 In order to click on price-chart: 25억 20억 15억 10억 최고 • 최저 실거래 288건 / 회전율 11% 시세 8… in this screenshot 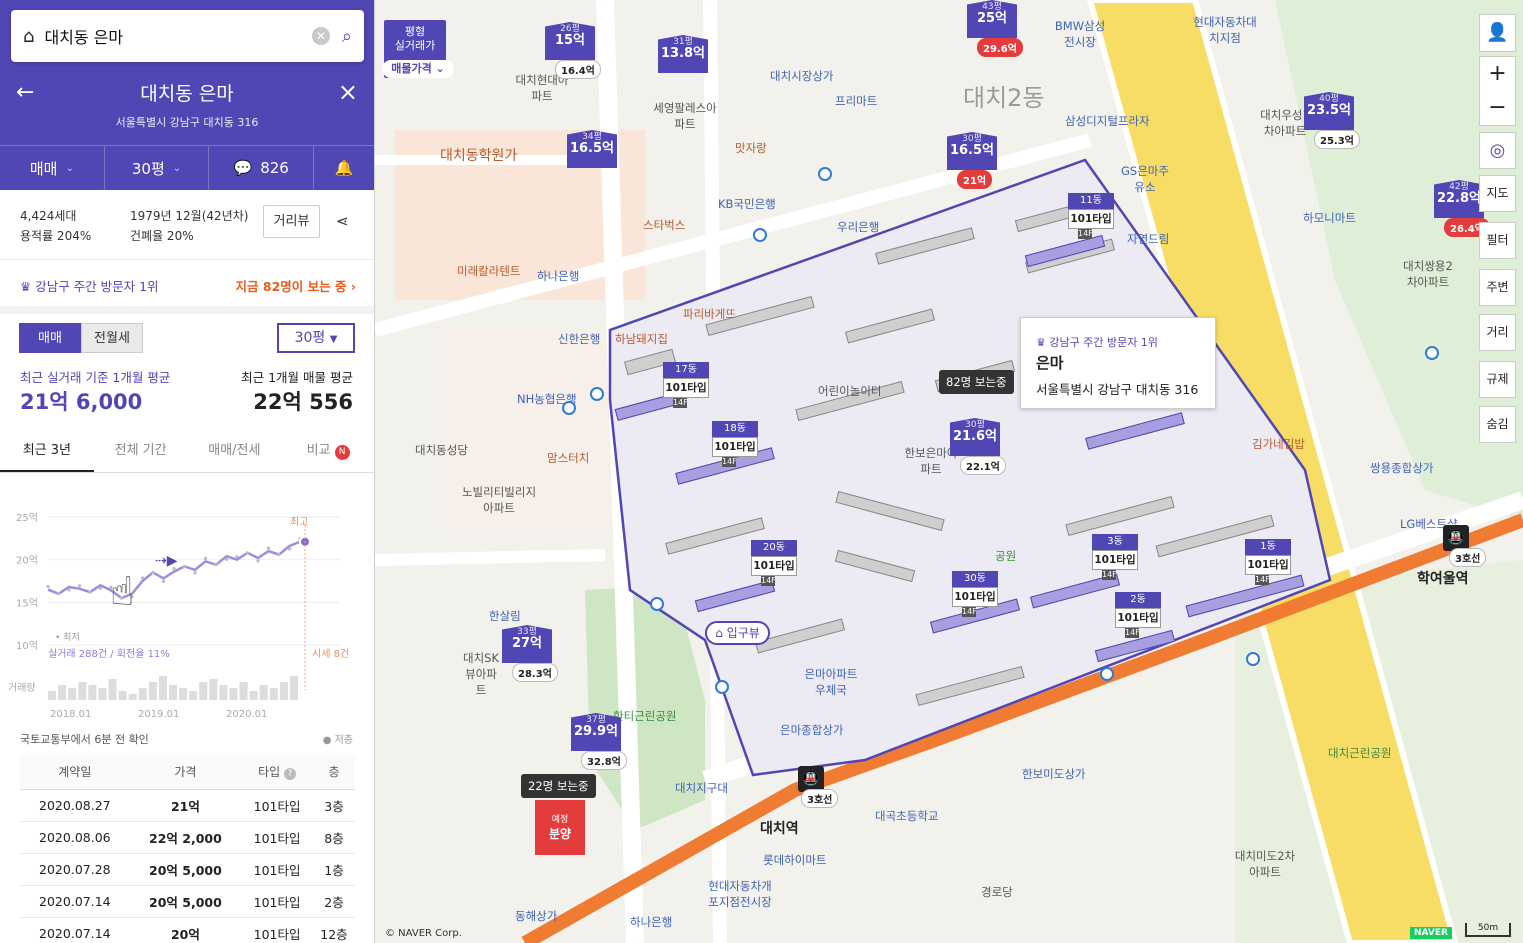, I will do `click(187, 612)`.